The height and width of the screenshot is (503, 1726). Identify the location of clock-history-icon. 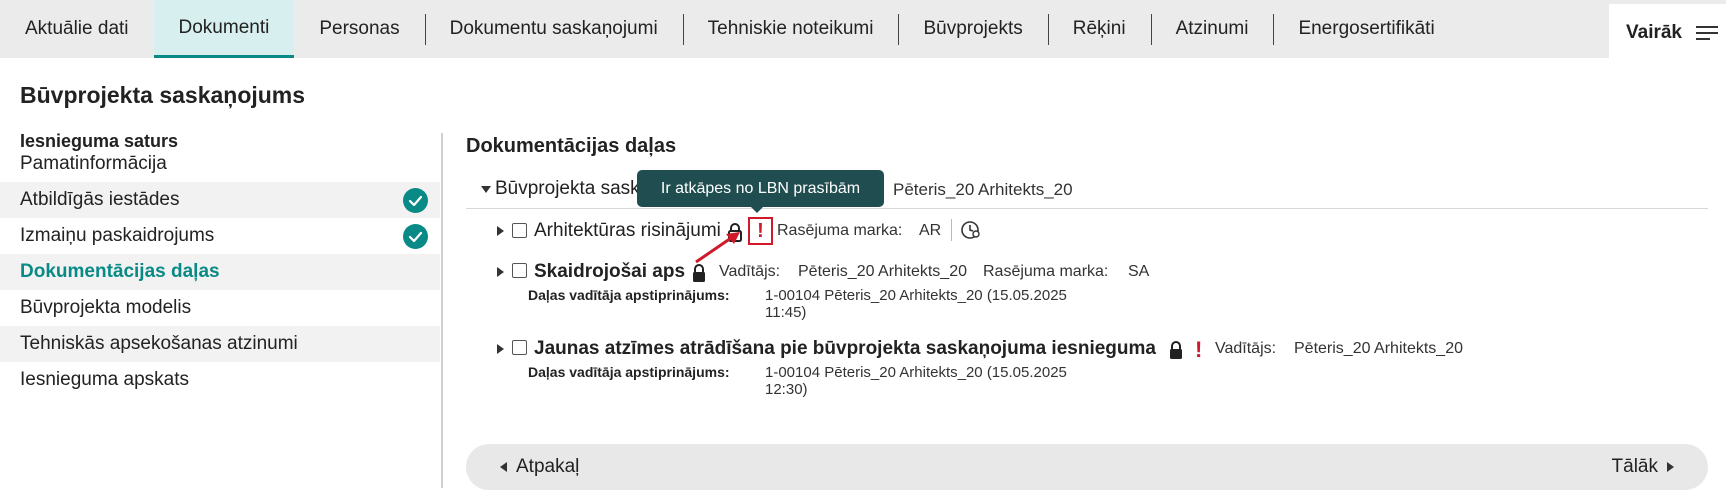
(971, 232).